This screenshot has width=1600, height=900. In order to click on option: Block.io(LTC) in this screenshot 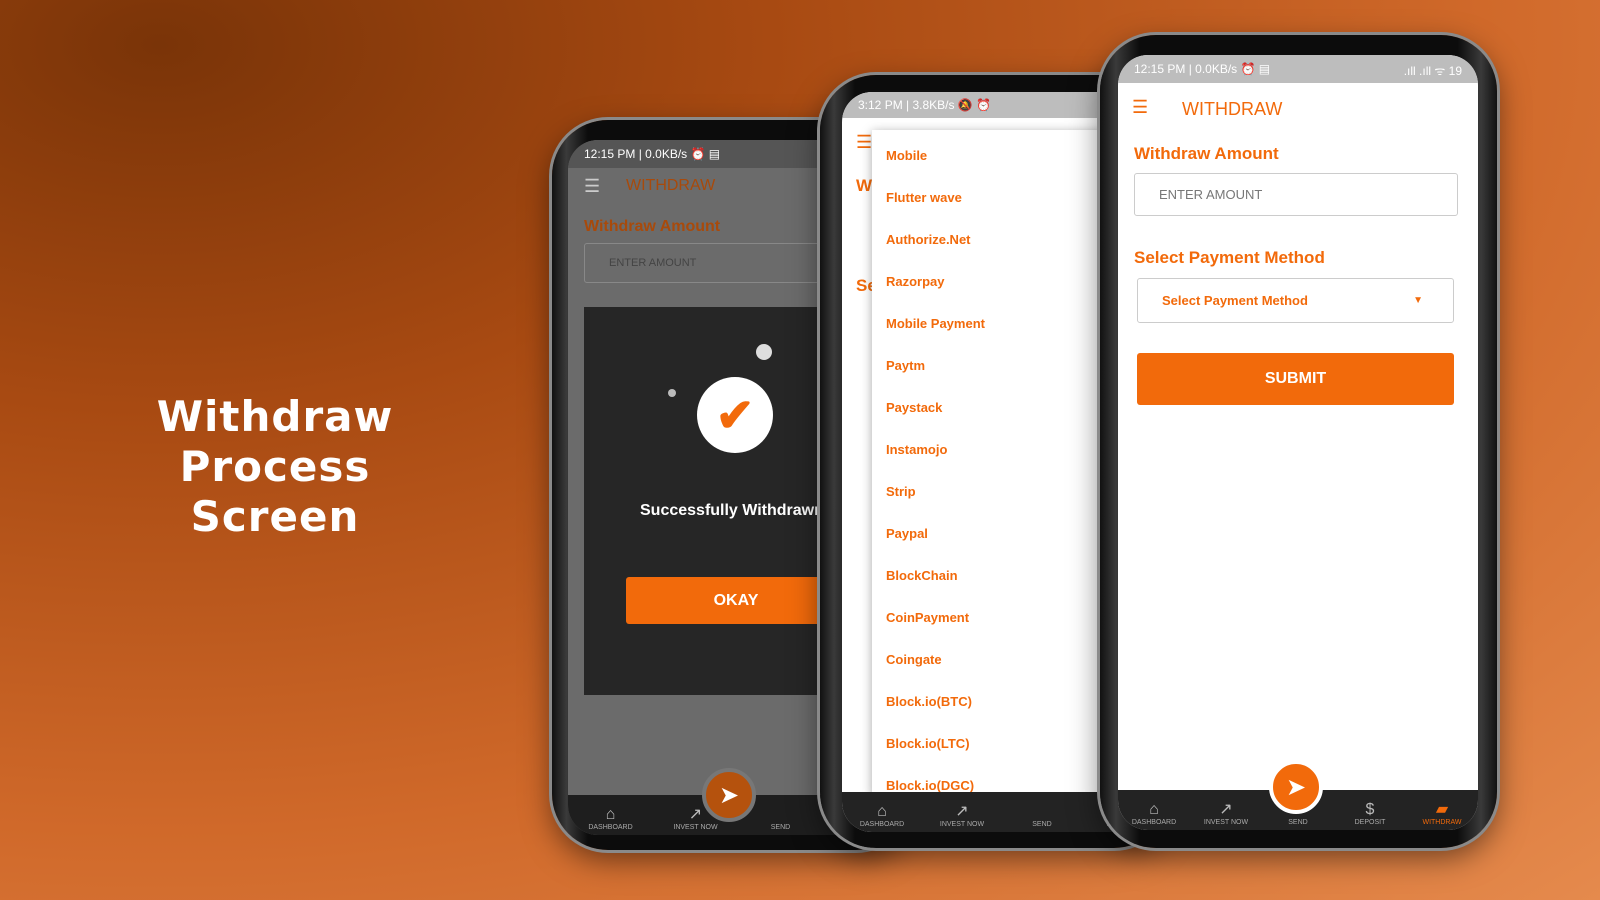, I will do `click(1002, 739)`.